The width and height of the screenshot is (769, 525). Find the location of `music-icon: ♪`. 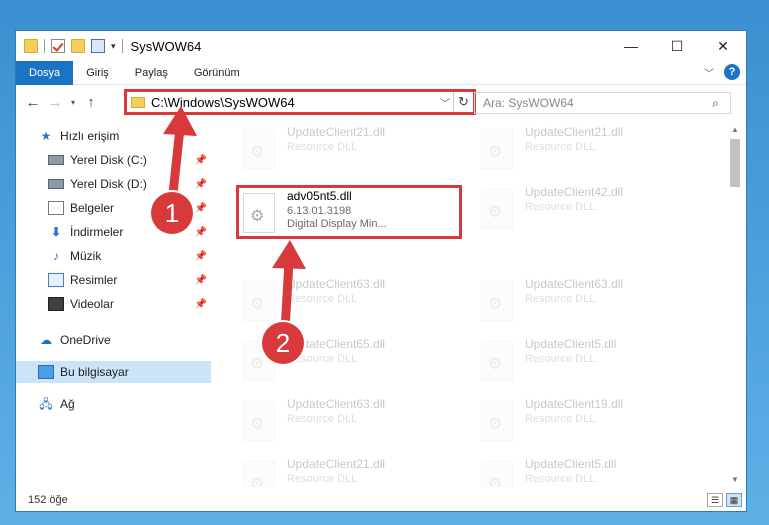

music-icon: ♪ is located at coordinates (56, 256).